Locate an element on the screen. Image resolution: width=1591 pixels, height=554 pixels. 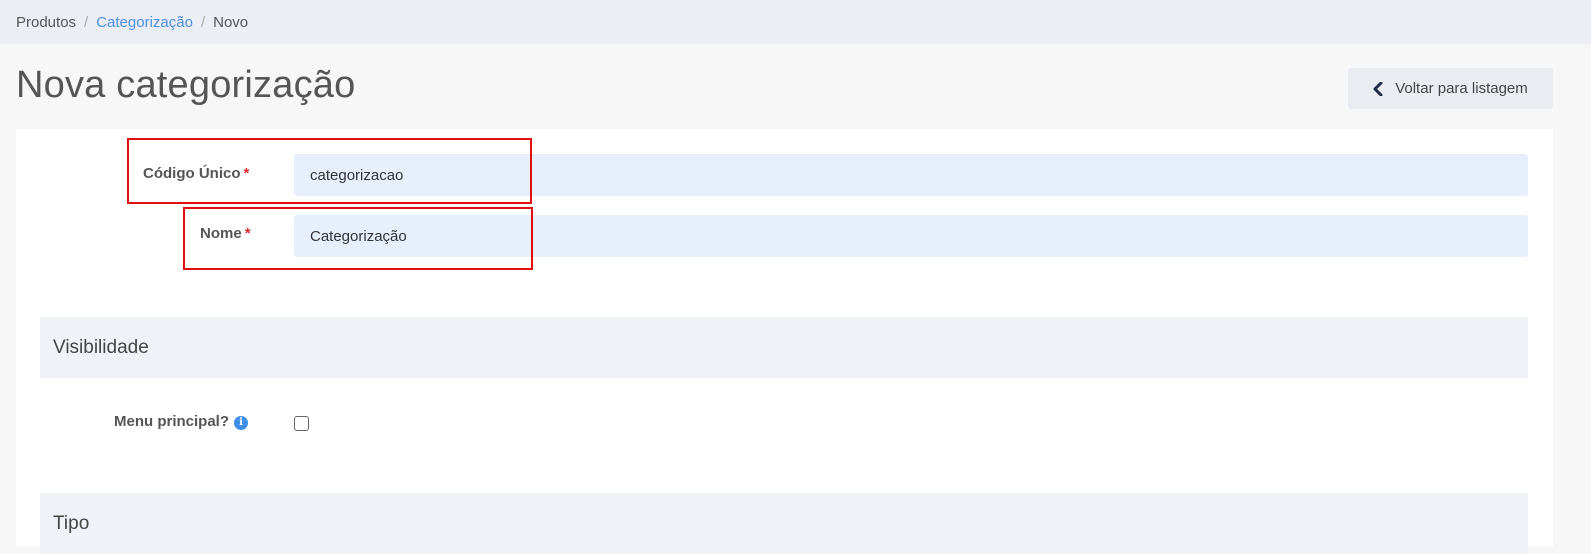
codigo-unico-label-text: Código Único is located at coordinates (192, 173).